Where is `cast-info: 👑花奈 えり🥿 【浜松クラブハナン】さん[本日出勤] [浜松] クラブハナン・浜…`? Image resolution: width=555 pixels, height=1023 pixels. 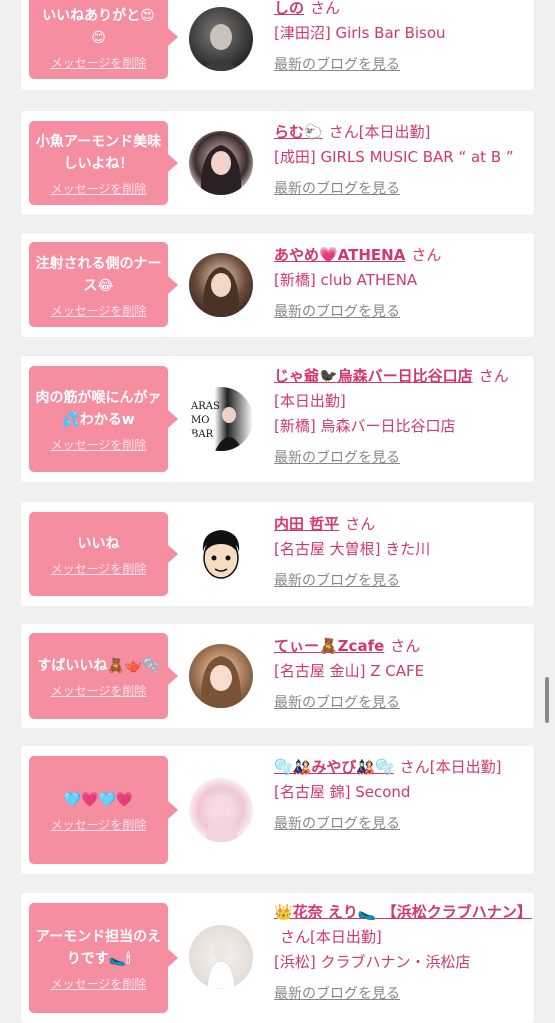
cast-info: 👑花奈 えり🥿 【浜松クラブハナン】さん[本日出勤] [浜松] クラブハナン・浜… is located at coordinates (403, 952).